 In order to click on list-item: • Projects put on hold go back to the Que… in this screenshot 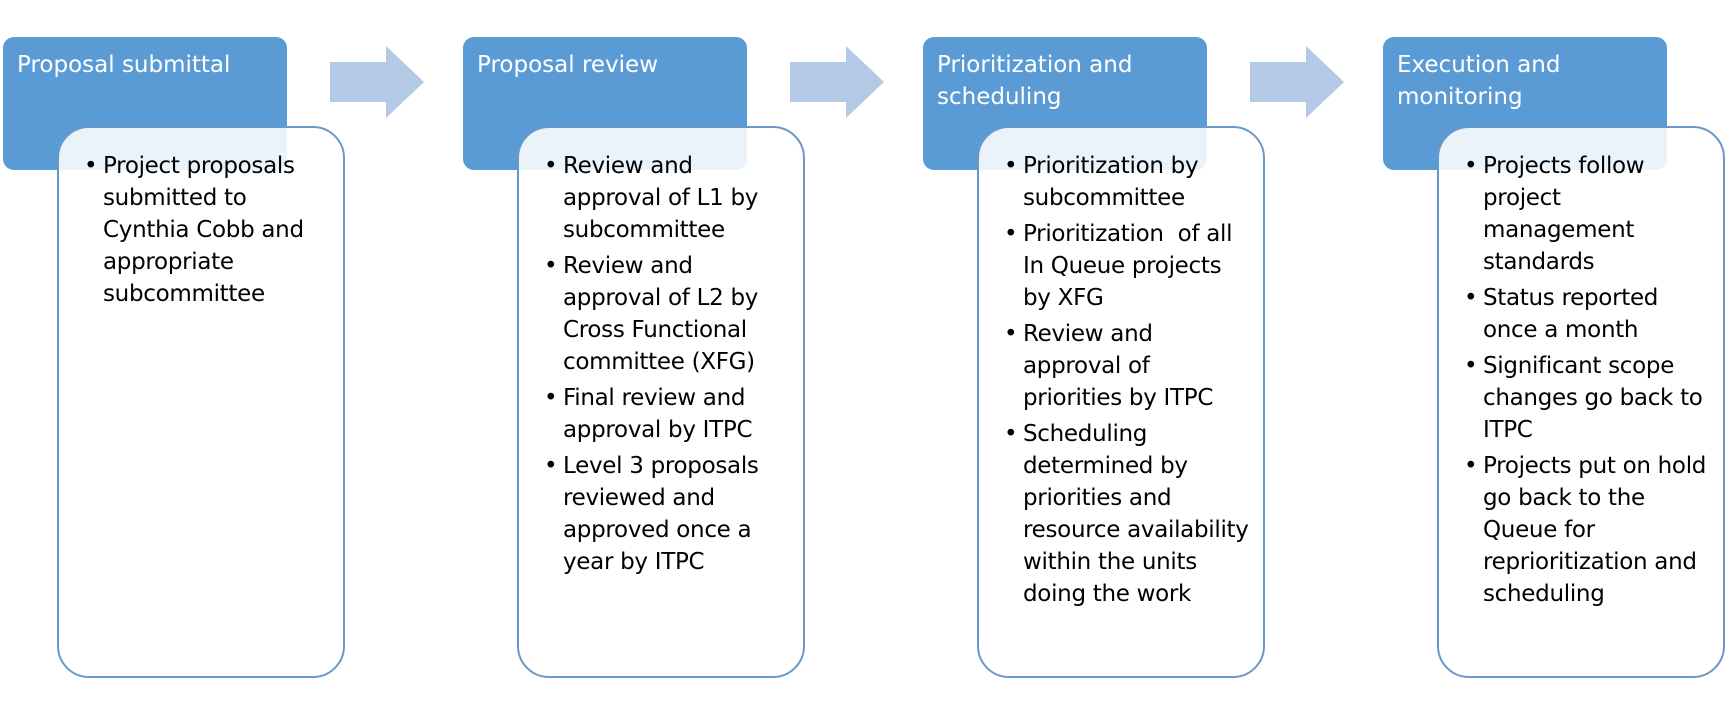, I will do `click(1589, 530)`.